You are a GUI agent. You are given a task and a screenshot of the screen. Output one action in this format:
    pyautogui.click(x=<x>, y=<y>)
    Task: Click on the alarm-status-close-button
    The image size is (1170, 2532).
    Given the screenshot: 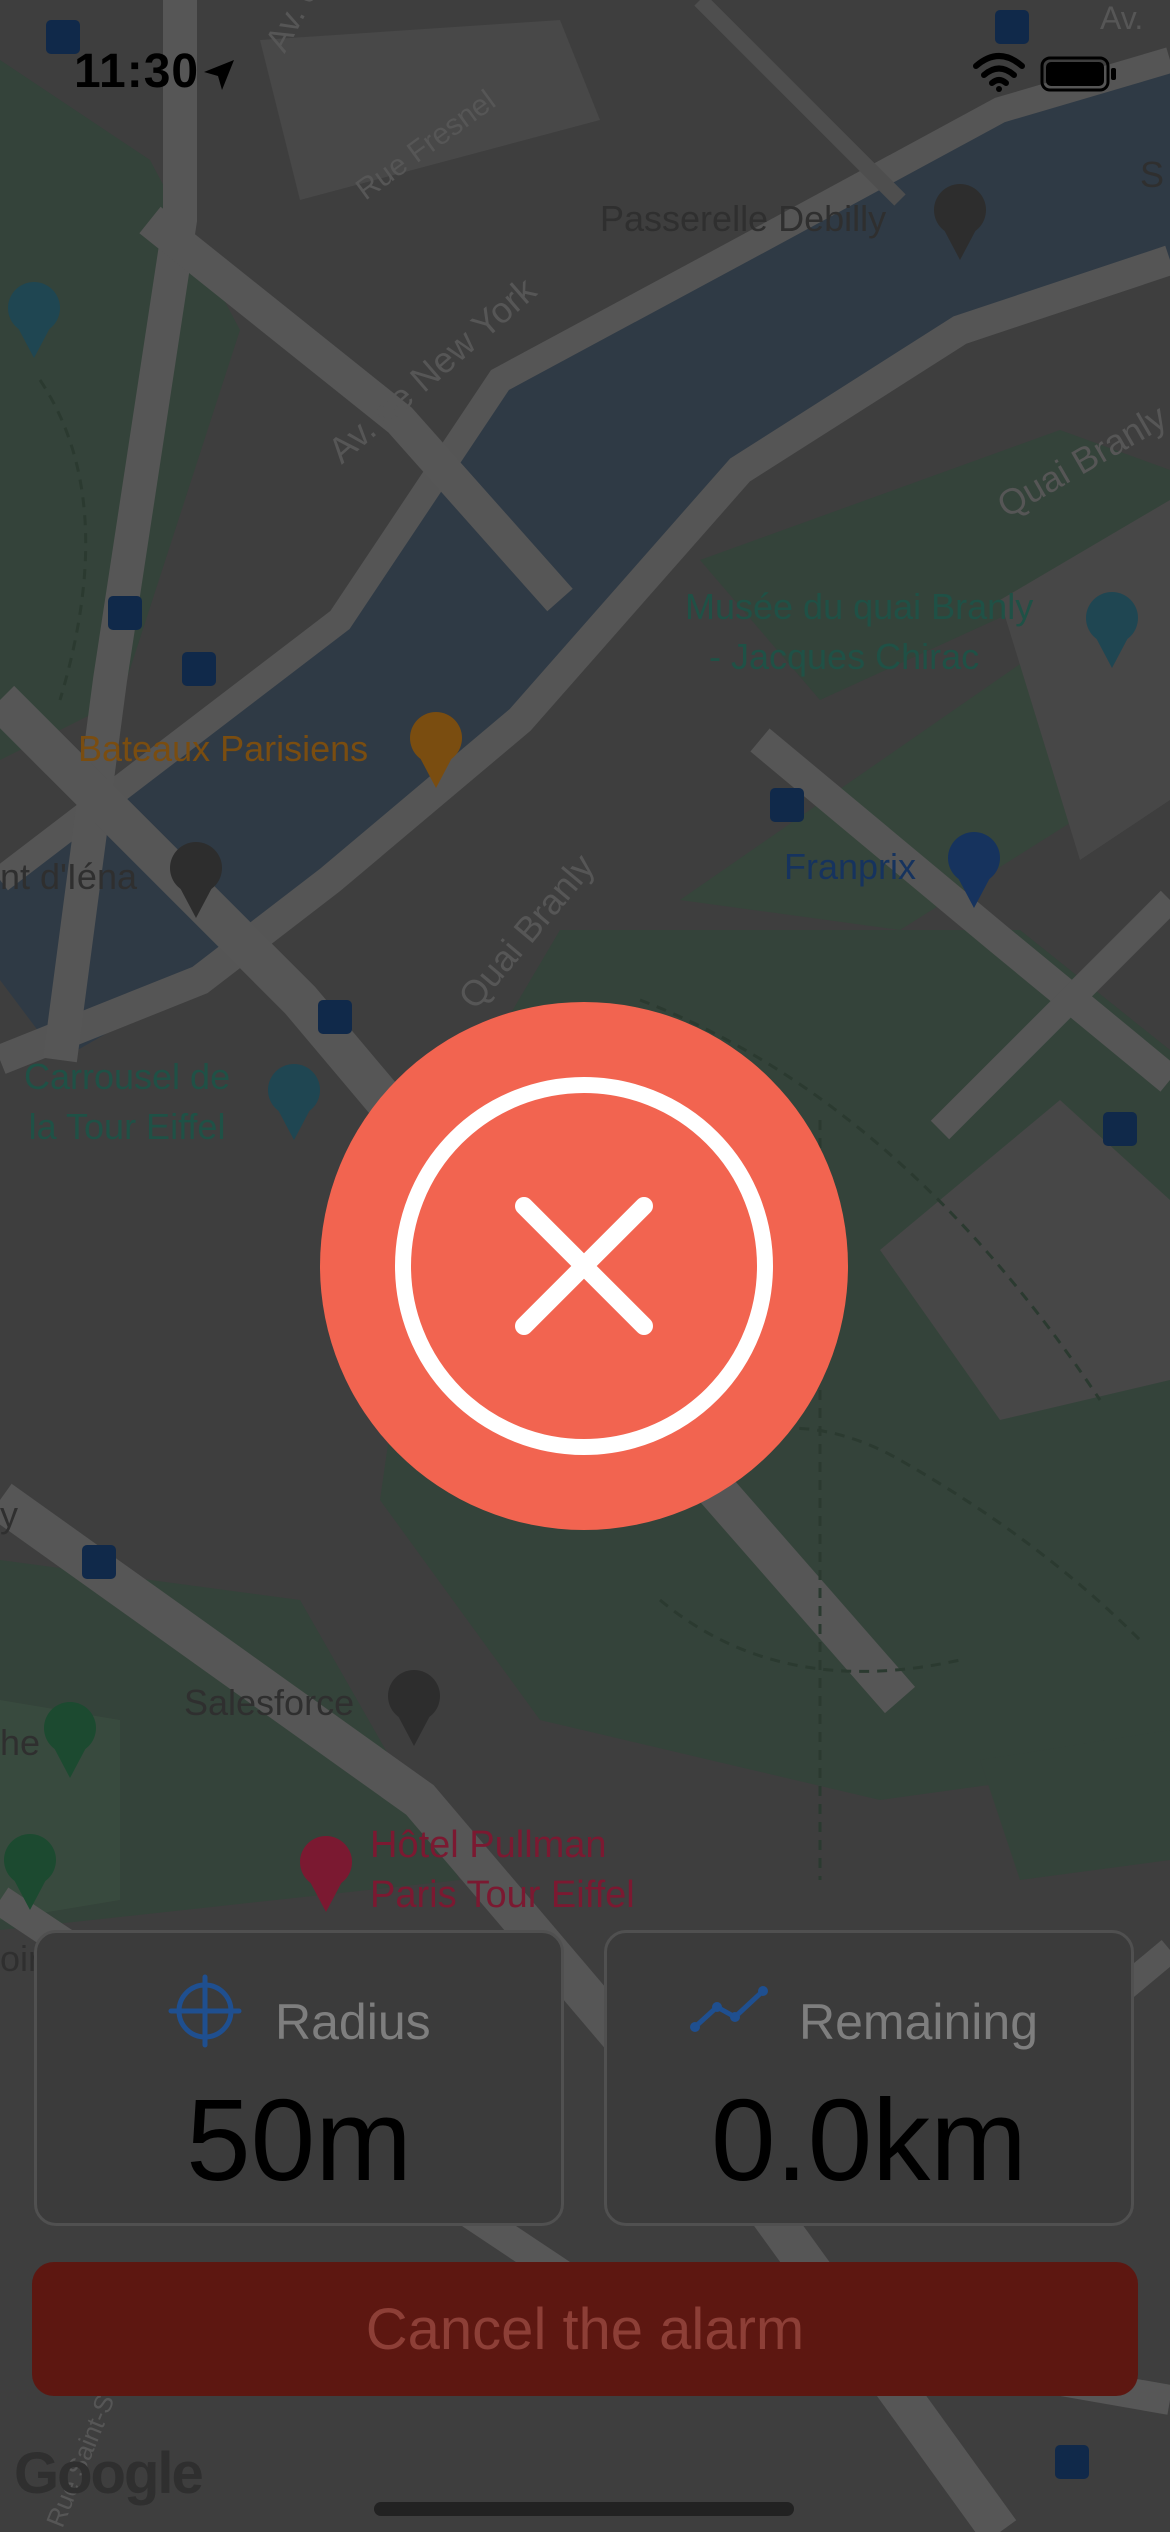 What is the action you would take?
    pyautogui.click(x=584, y=1266)
    